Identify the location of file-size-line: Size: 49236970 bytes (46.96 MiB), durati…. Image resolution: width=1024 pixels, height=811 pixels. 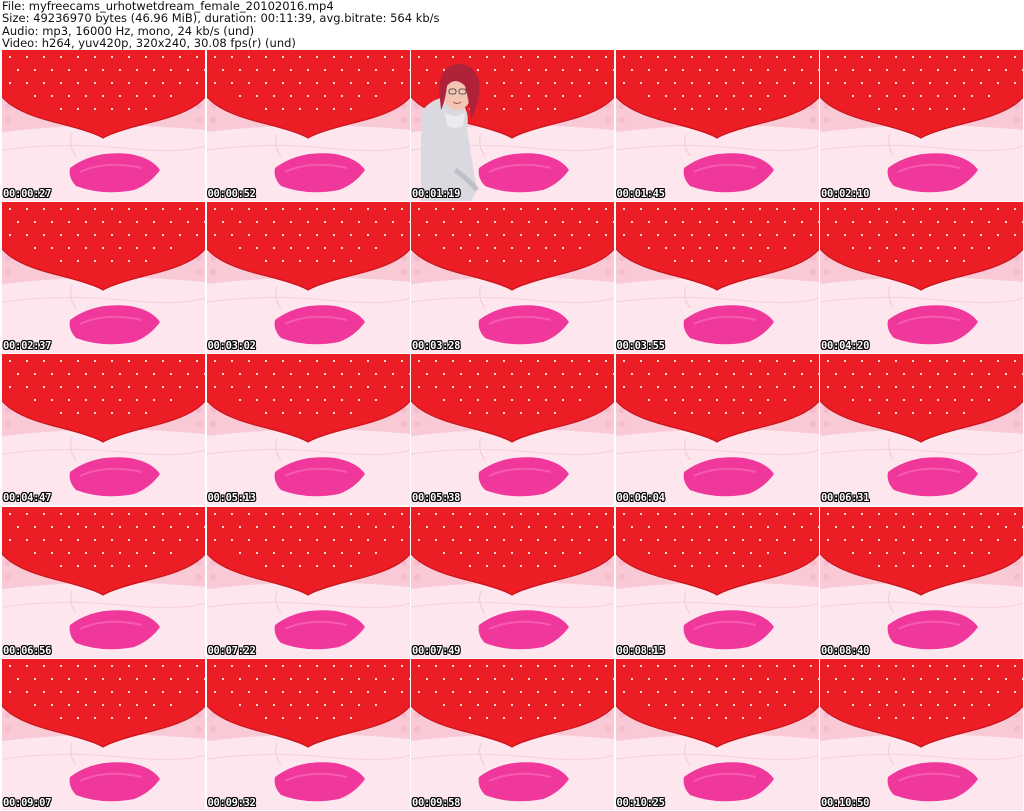
(221, 18).